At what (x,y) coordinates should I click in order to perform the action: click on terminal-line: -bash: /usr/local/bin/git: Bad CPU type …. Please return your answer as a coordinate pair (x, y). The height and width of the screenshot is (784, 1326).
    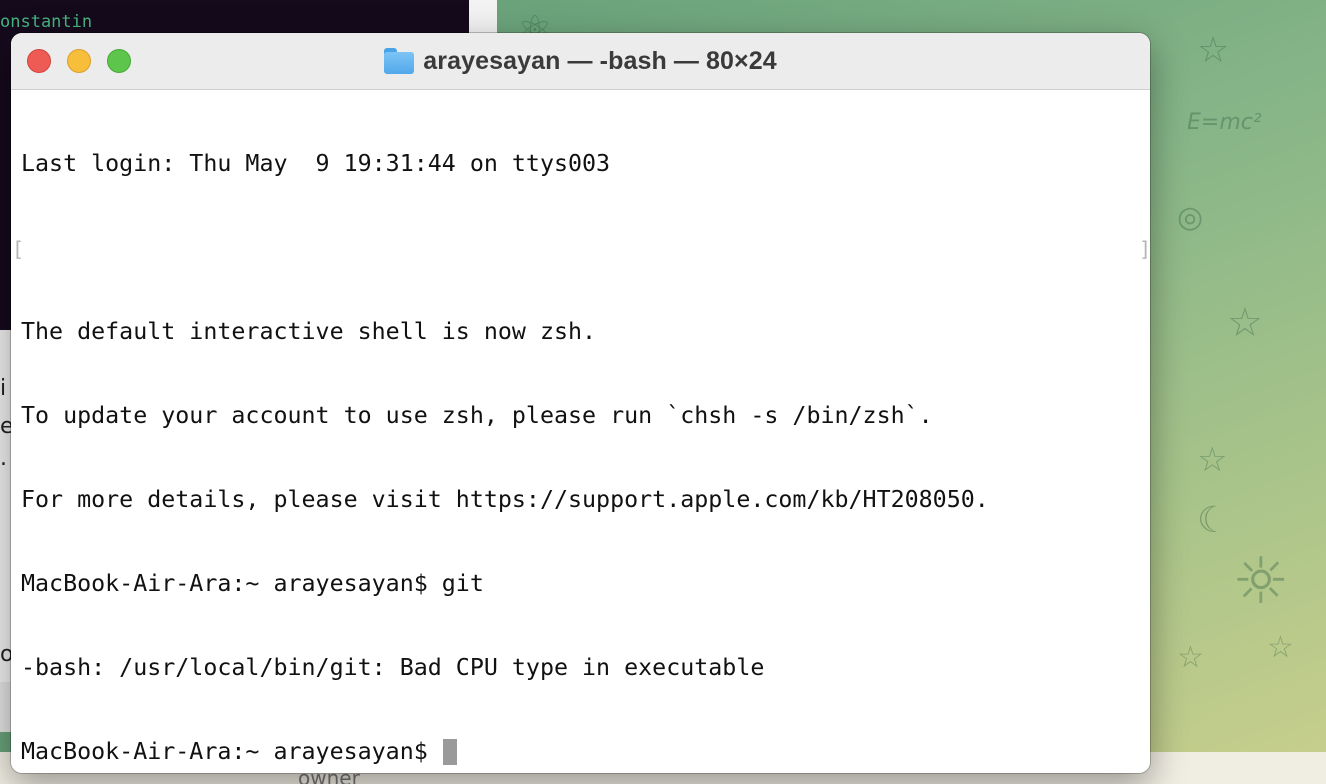
    Looking at the image, I should click on (393, 667).